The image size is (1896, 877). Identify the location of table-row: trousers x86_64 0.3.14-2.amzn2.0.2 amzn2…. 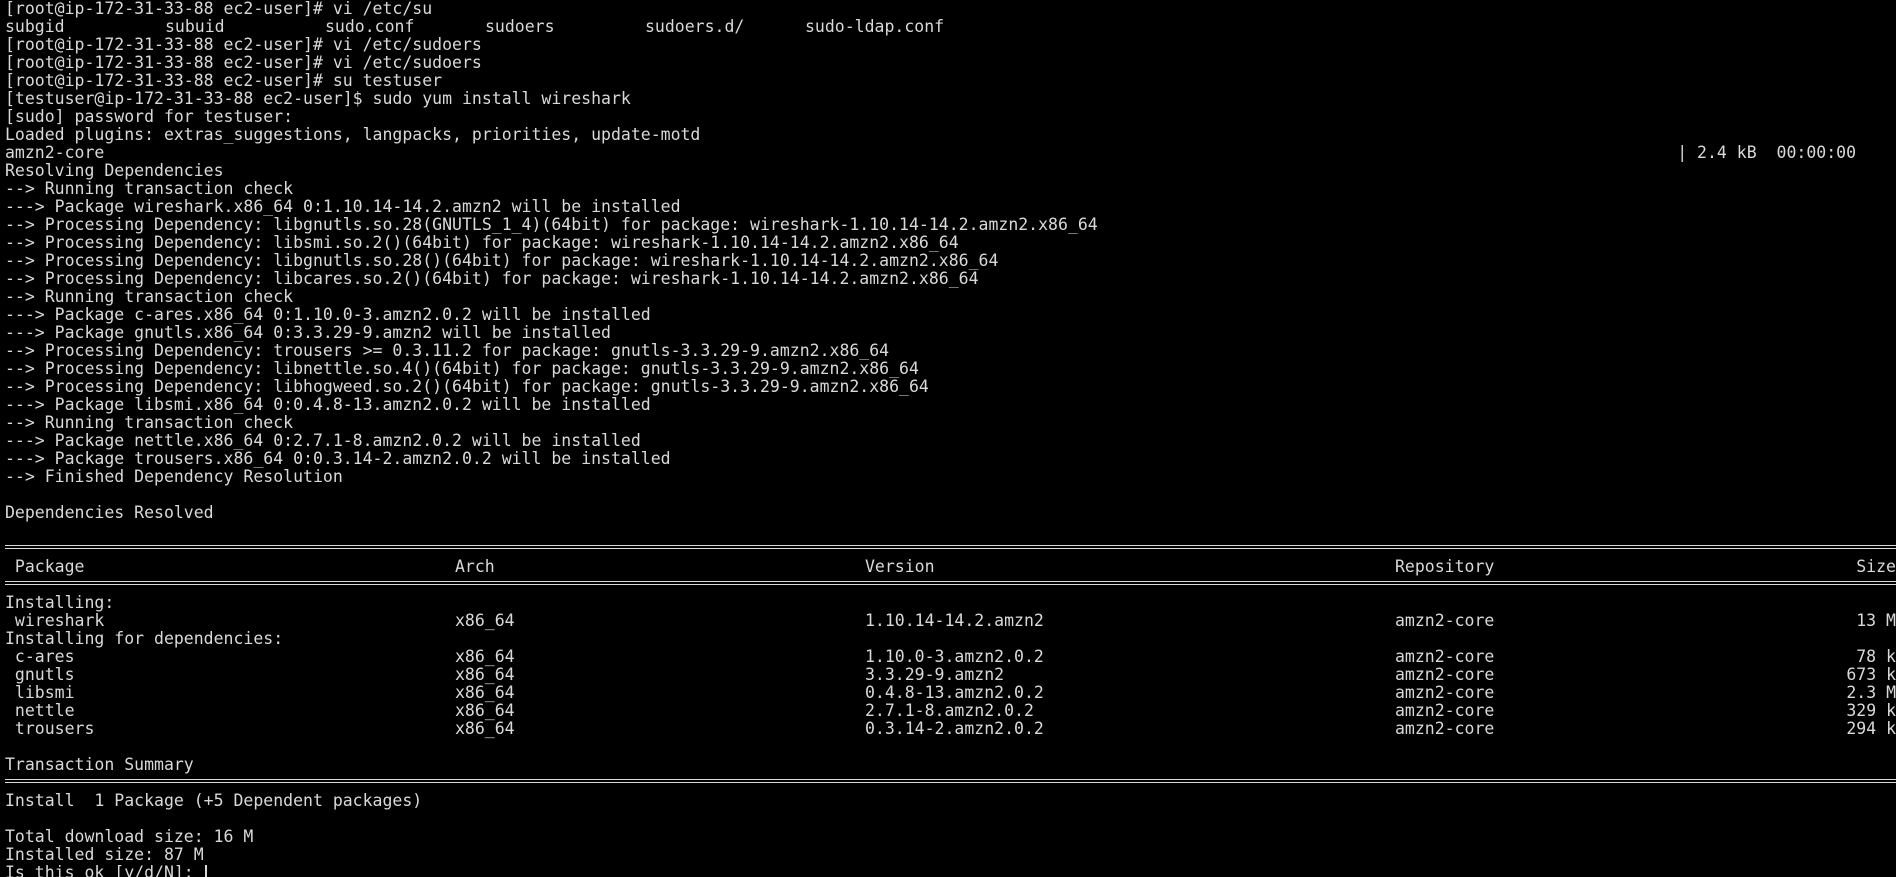
(950, 729).